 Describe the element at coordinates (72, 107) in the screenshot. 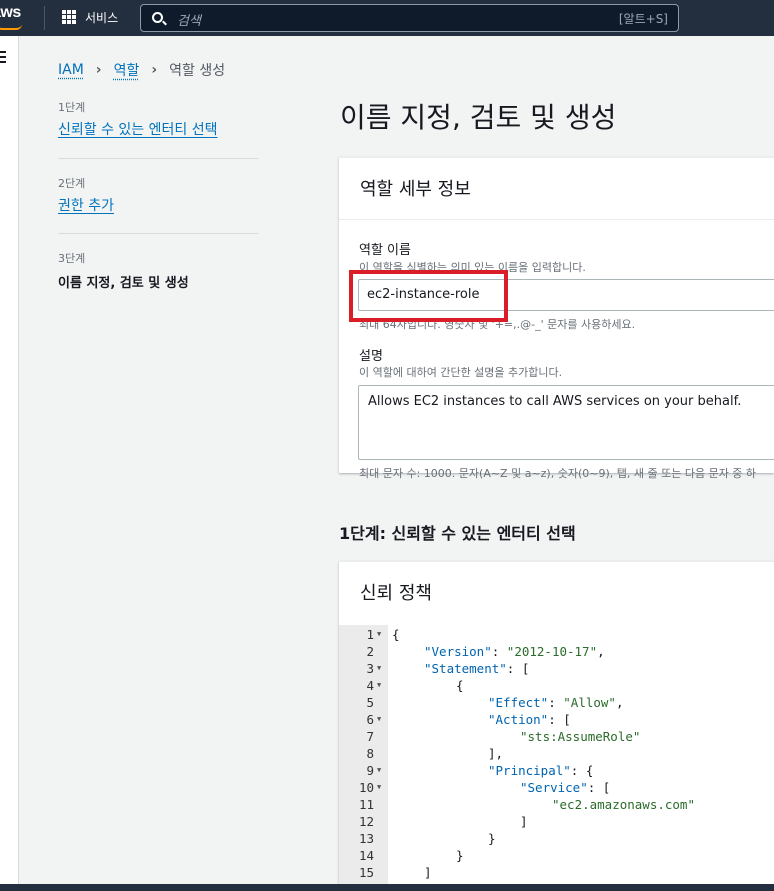

I see `step-number: 1단계` at that location.